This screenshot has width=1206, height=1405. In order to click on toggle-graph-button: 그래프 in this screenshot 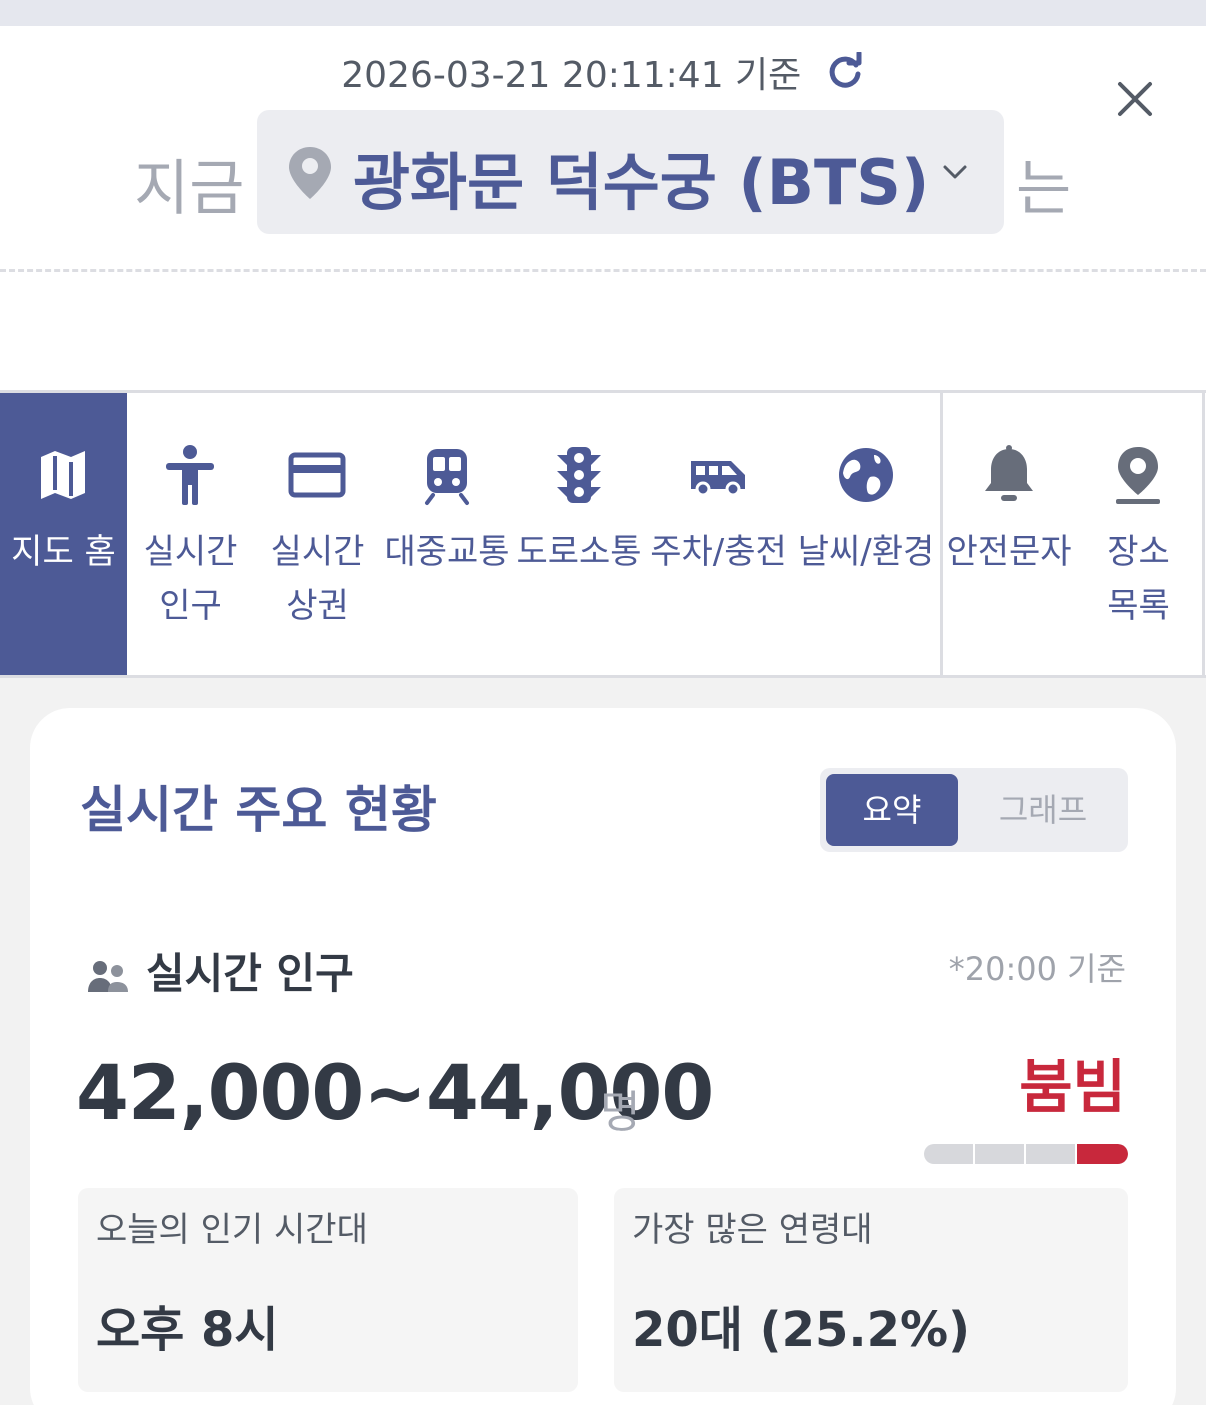, I will do `click(1043, 810)`.